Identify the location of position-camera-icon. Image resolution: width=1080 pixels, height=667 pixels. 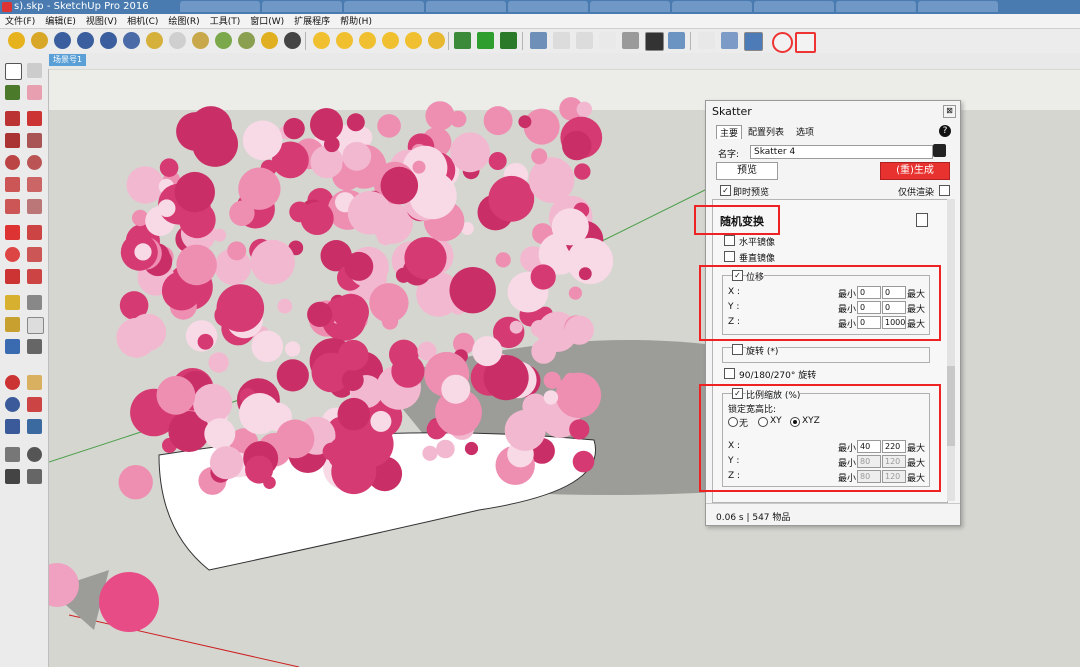
(12, 454).